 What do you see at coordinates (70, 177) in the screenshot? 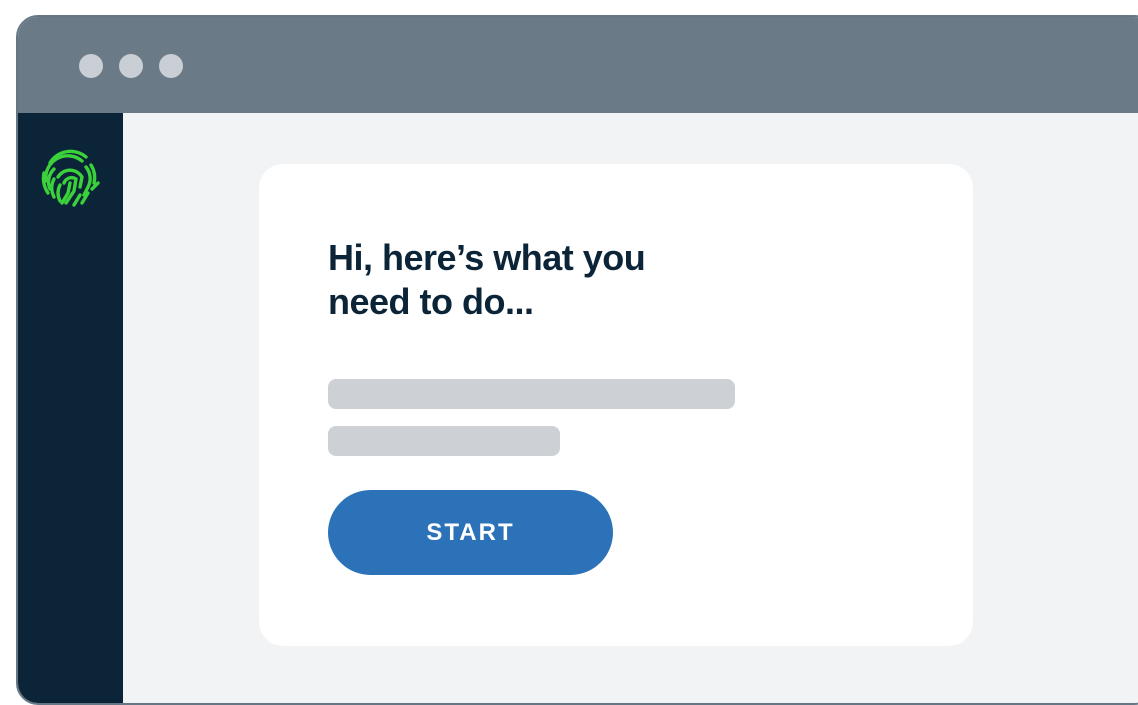
I see `fingerprint-icon` at bounding box center [70, 177].